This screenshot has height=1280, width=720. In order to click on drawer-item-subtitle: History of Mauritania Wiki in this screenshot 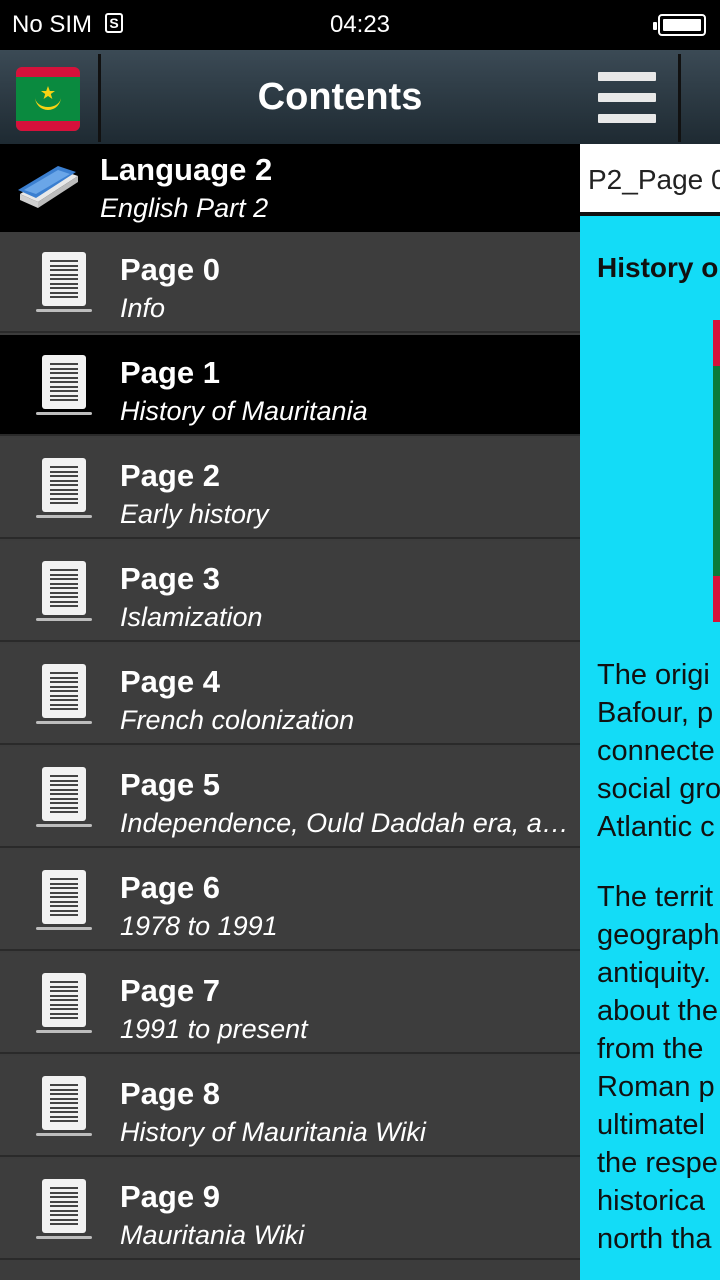, I will do `click(273, 1132)`.